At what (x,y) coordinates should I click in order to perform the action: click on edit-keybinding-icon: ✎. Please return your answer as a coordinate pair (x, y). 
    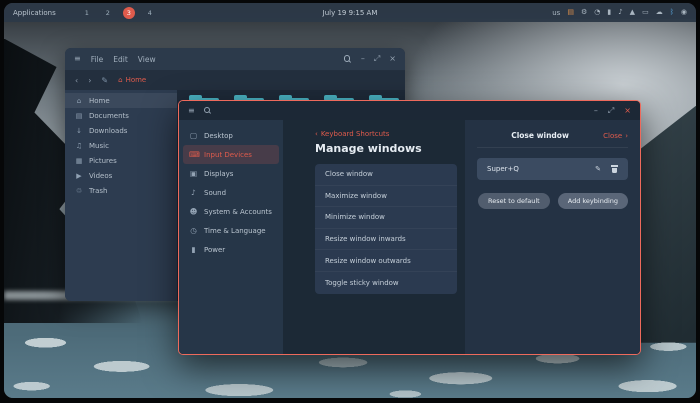
    Looking at the image, I should click on (598, 169).